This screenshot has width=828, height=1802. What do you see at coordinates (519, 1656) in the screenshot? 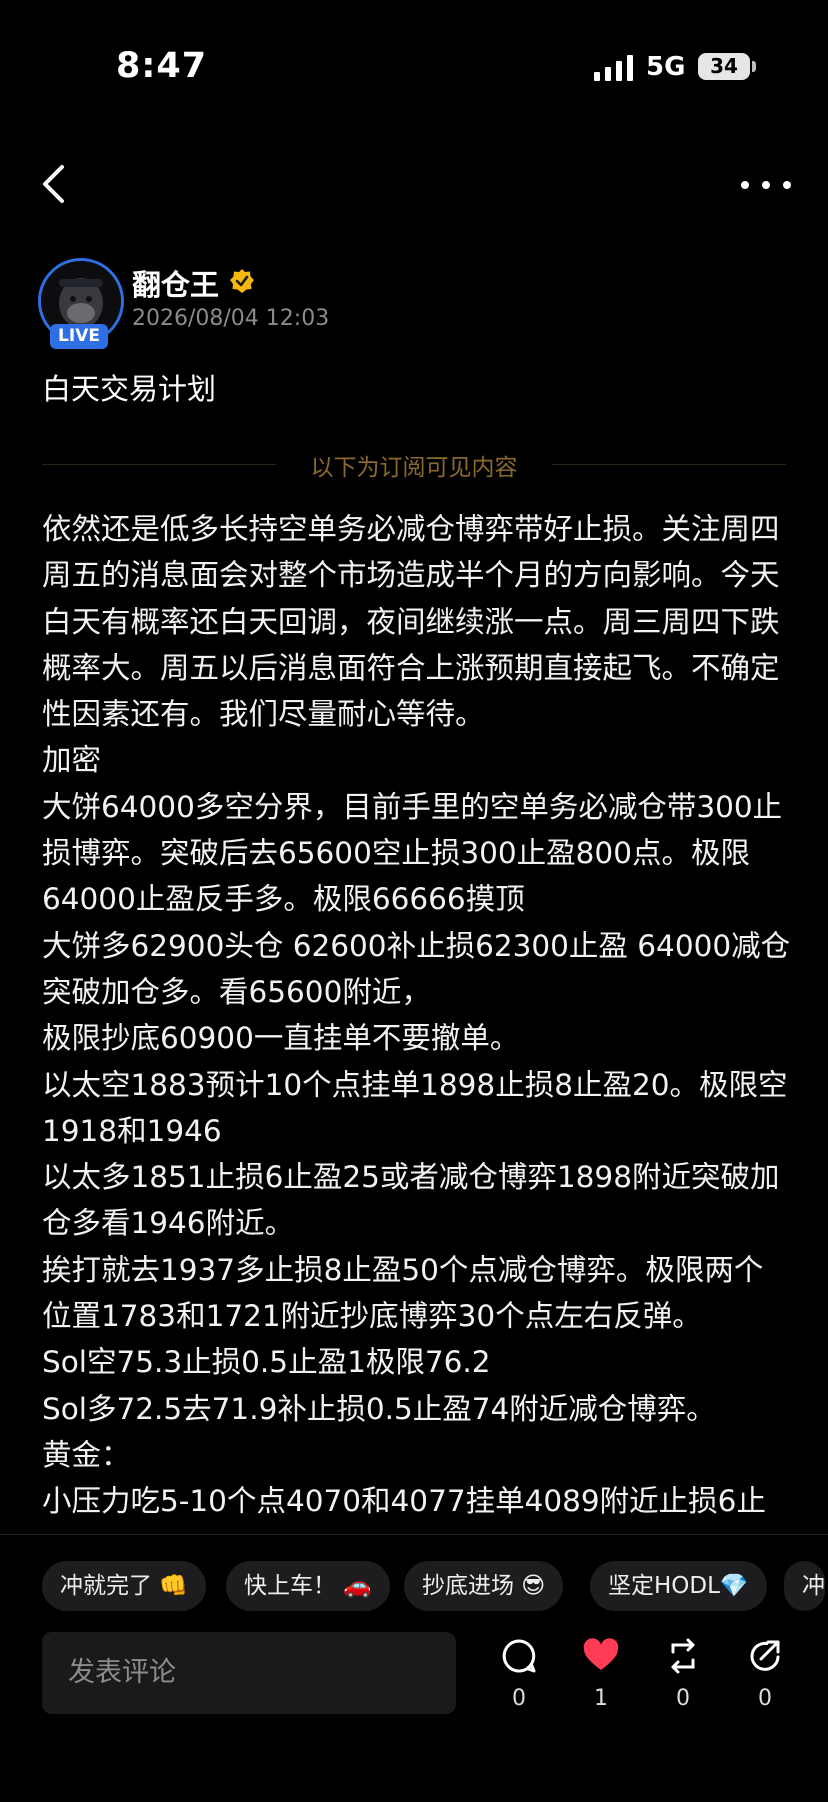
I see `comment-icon` at bounding box center [519, 1656].